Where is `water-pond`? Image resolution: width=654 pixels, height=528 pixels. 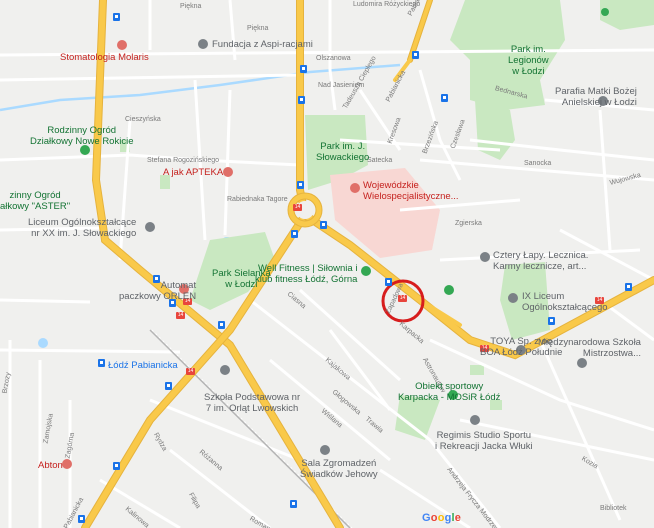
water-pond is located at coordinates (43, 343).